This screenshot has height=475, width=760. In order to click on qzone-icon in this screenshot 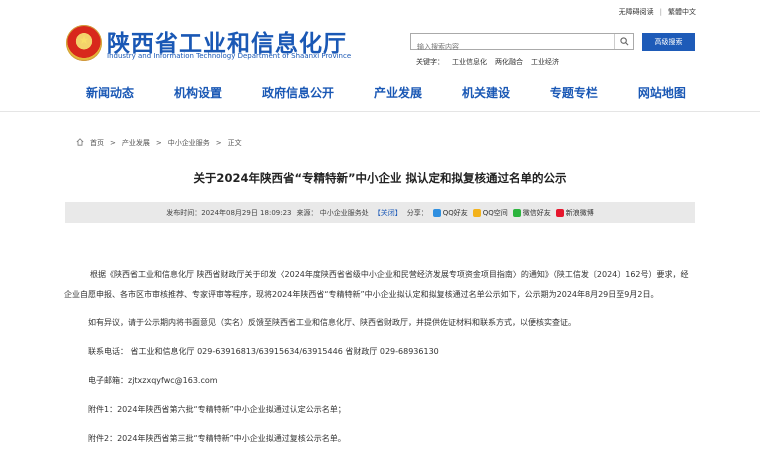, I will do `click(476, 212)`.